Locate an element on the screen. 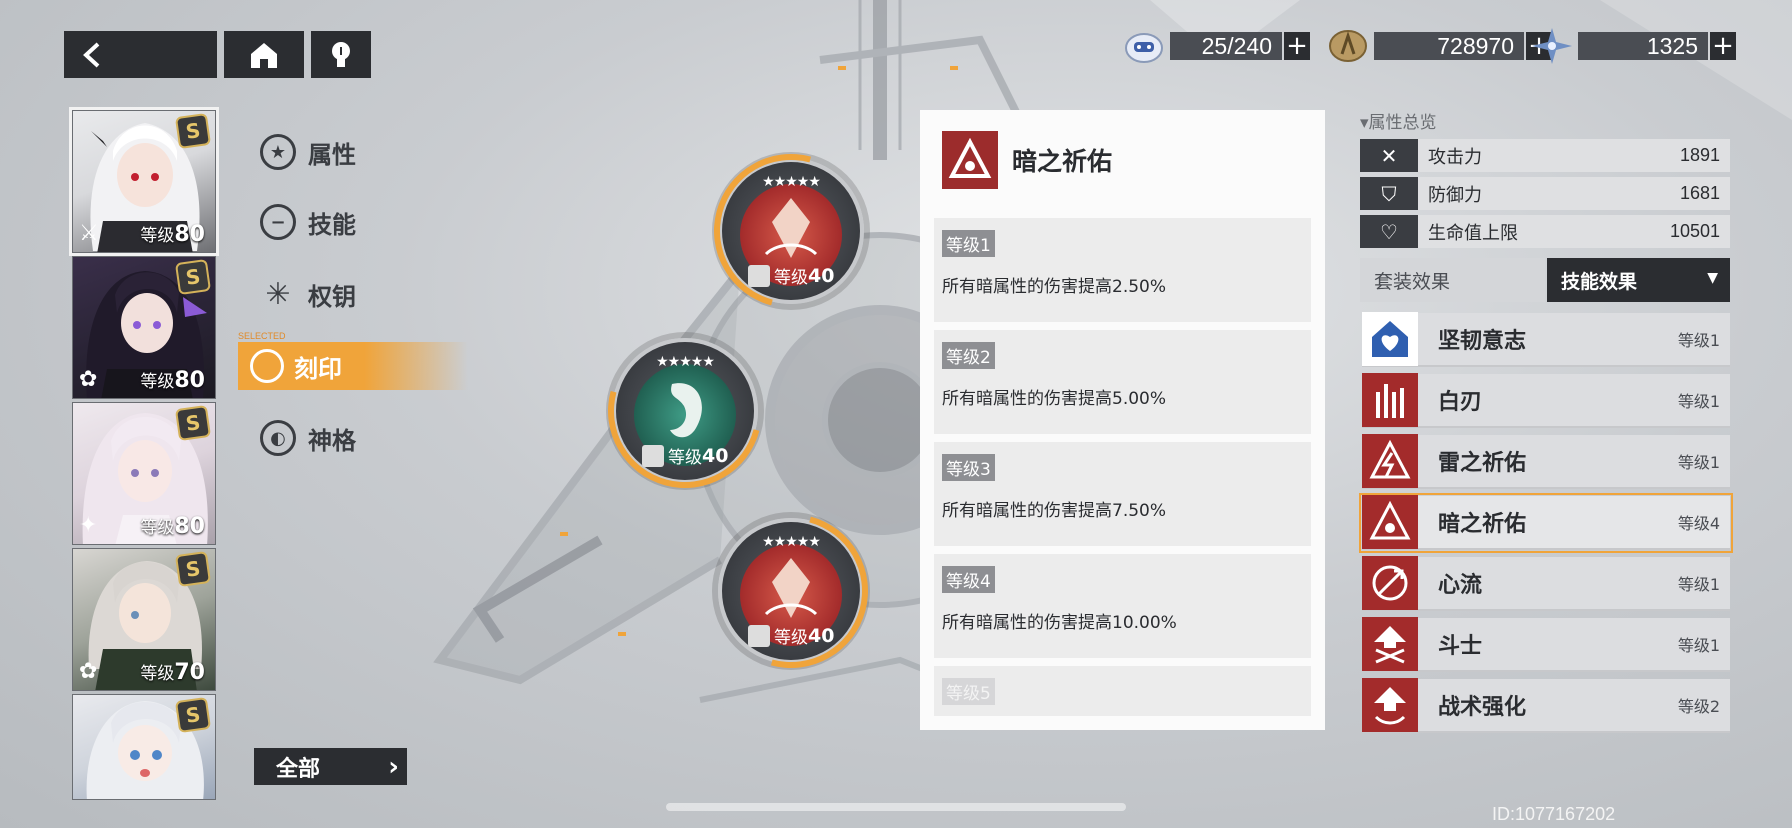 The image size is (1792, 828). defense-icon: ⛉ is located at coordinates (1389, 193).